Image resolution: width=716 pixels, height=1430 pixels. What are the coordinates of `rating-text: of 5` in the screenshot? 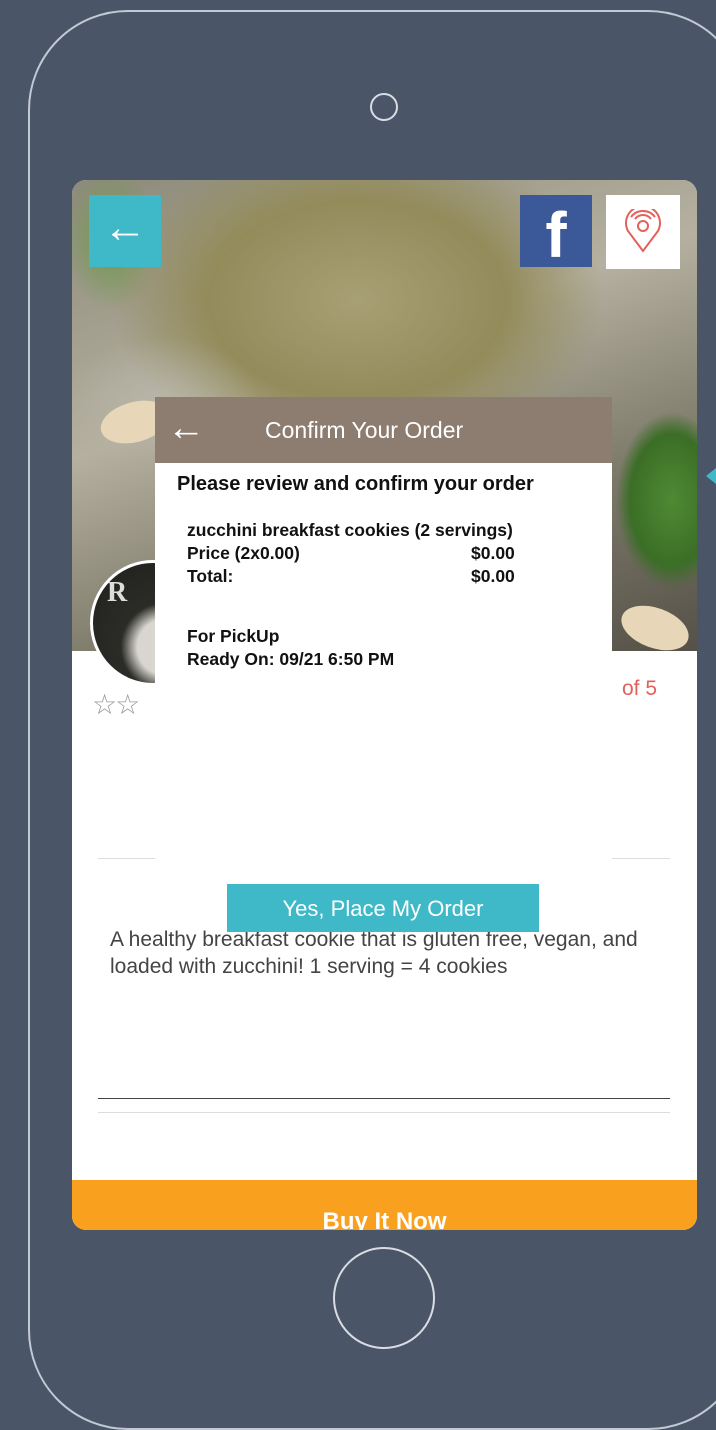 It's located at (639, 688).